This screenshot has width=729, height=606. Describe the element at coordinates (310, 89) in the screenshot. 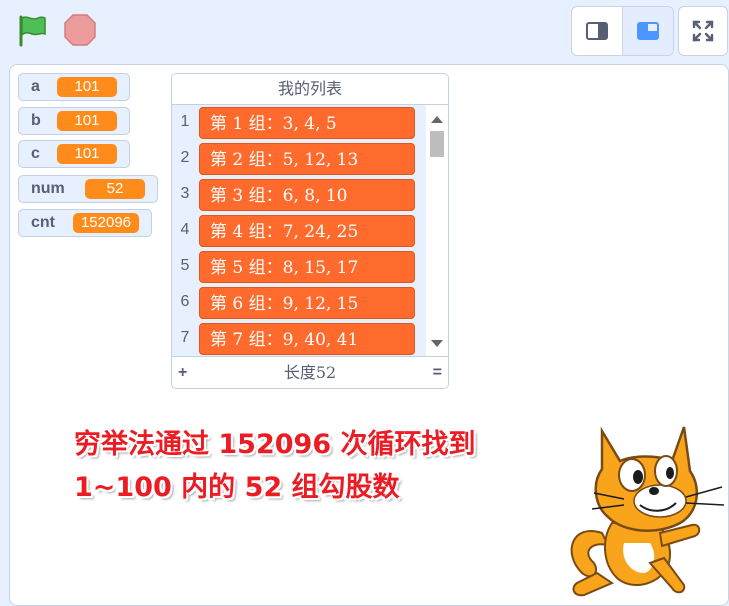

I see `list-title: 我的列表` at that location.